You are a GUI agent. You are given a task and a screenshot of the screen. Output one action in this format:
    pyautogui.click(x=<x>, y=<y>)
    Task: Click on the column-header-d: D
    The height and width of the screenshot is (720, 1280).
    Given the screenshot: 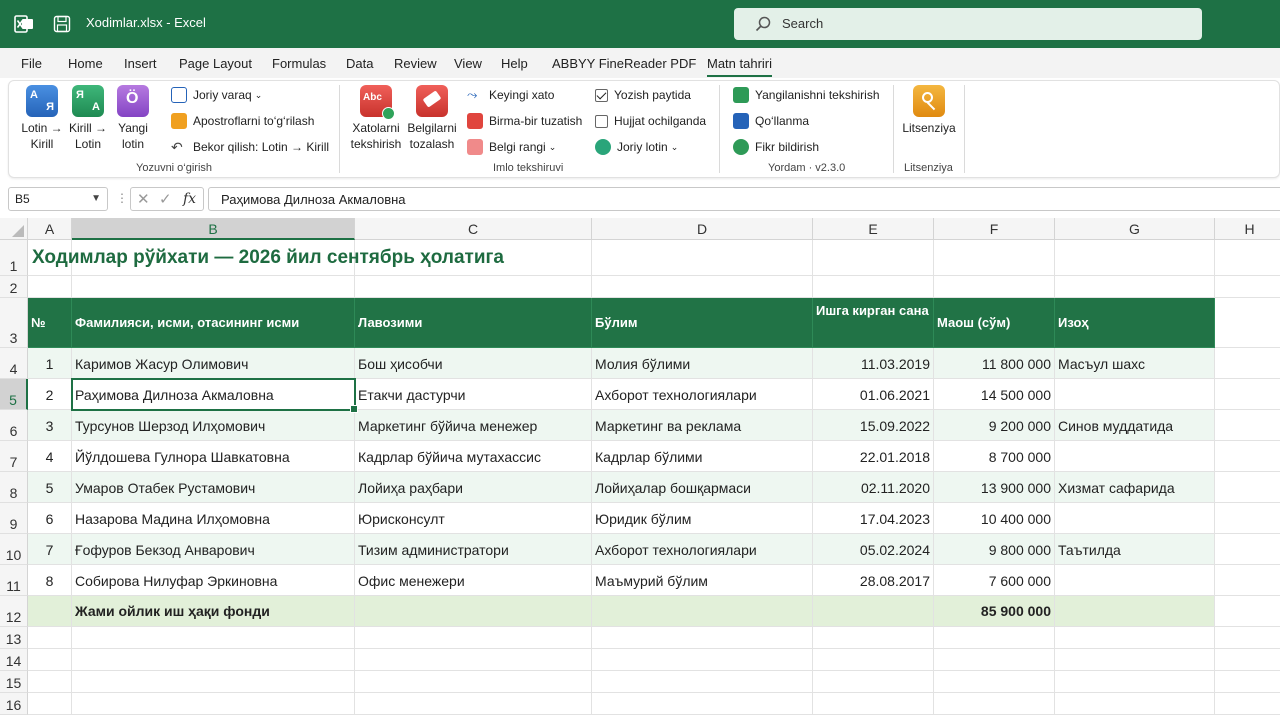 What is the action you would take?
    pyautogui.click(x=702, y=229)
    